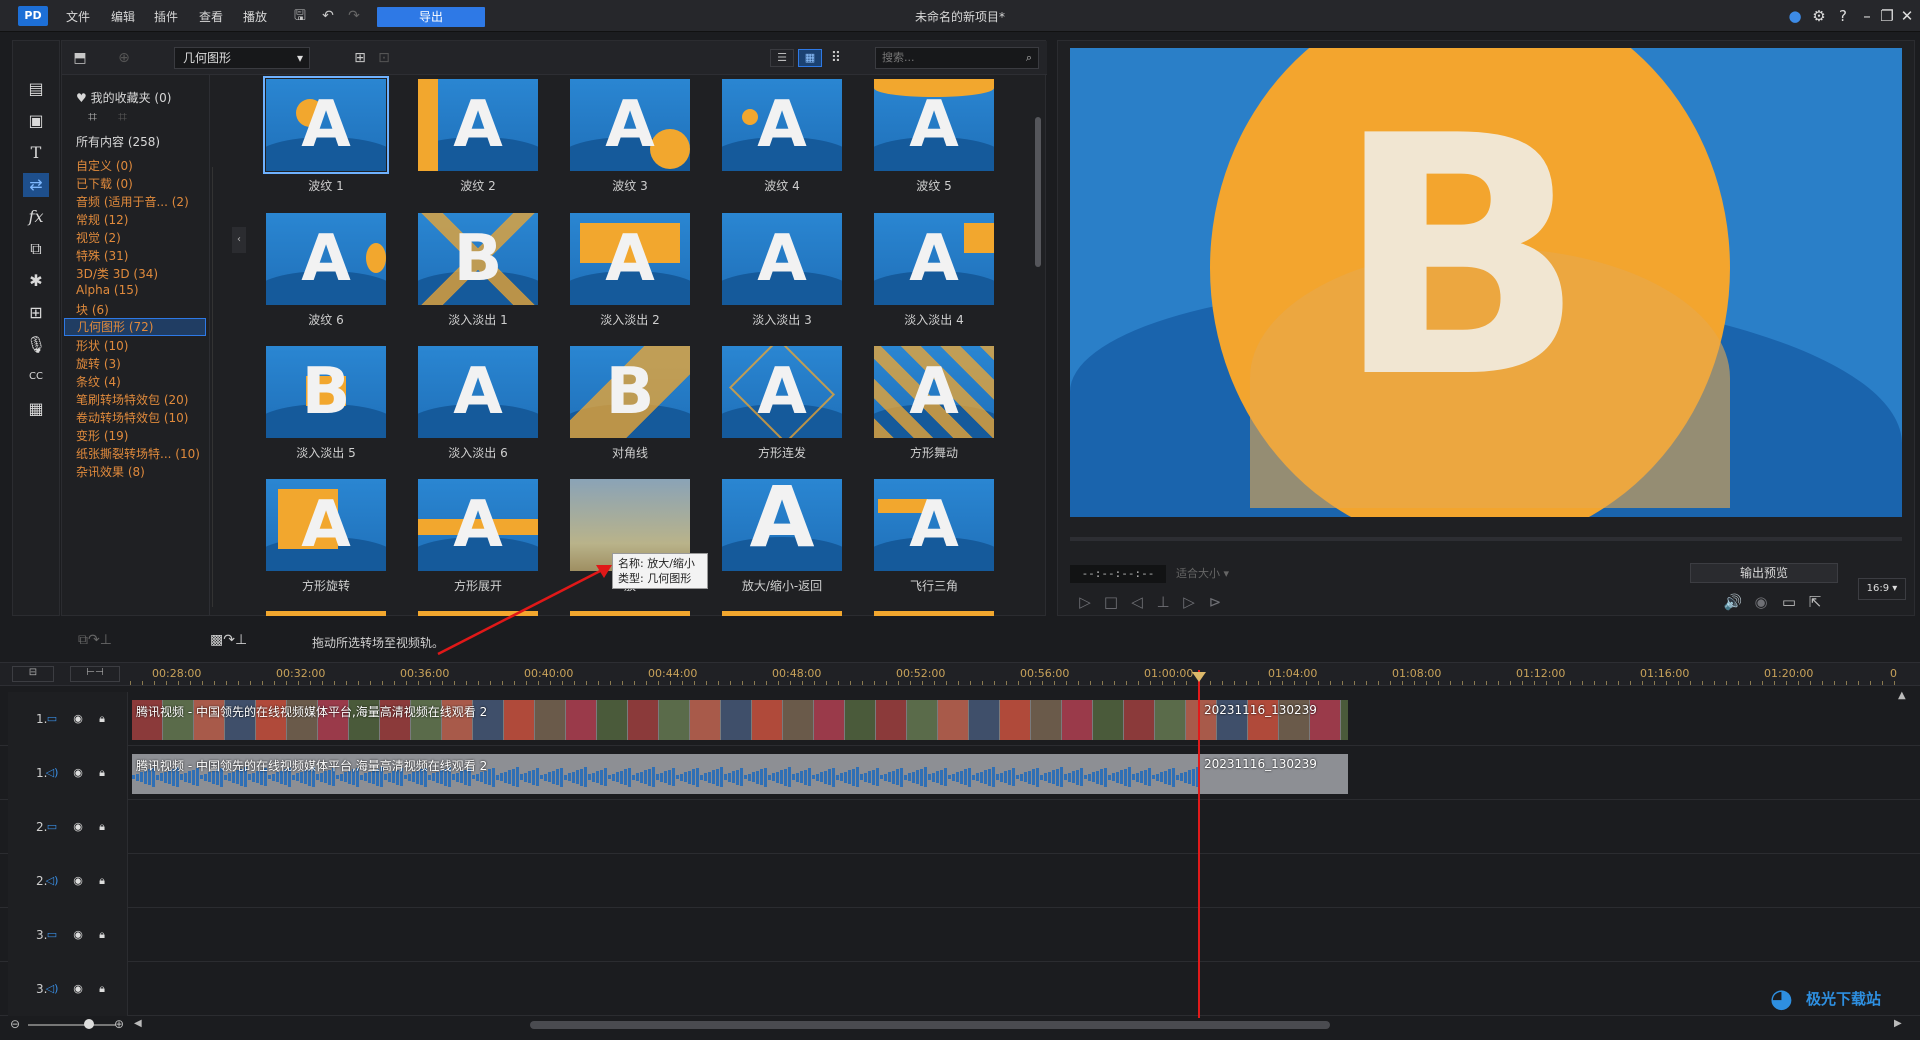 The image size is (1920, 1040). What do you see at coordinates (95, 640) in the screenshot?
I see `edit-clip-icon: ⧉↷⊥` at bounding box center [95, 640].